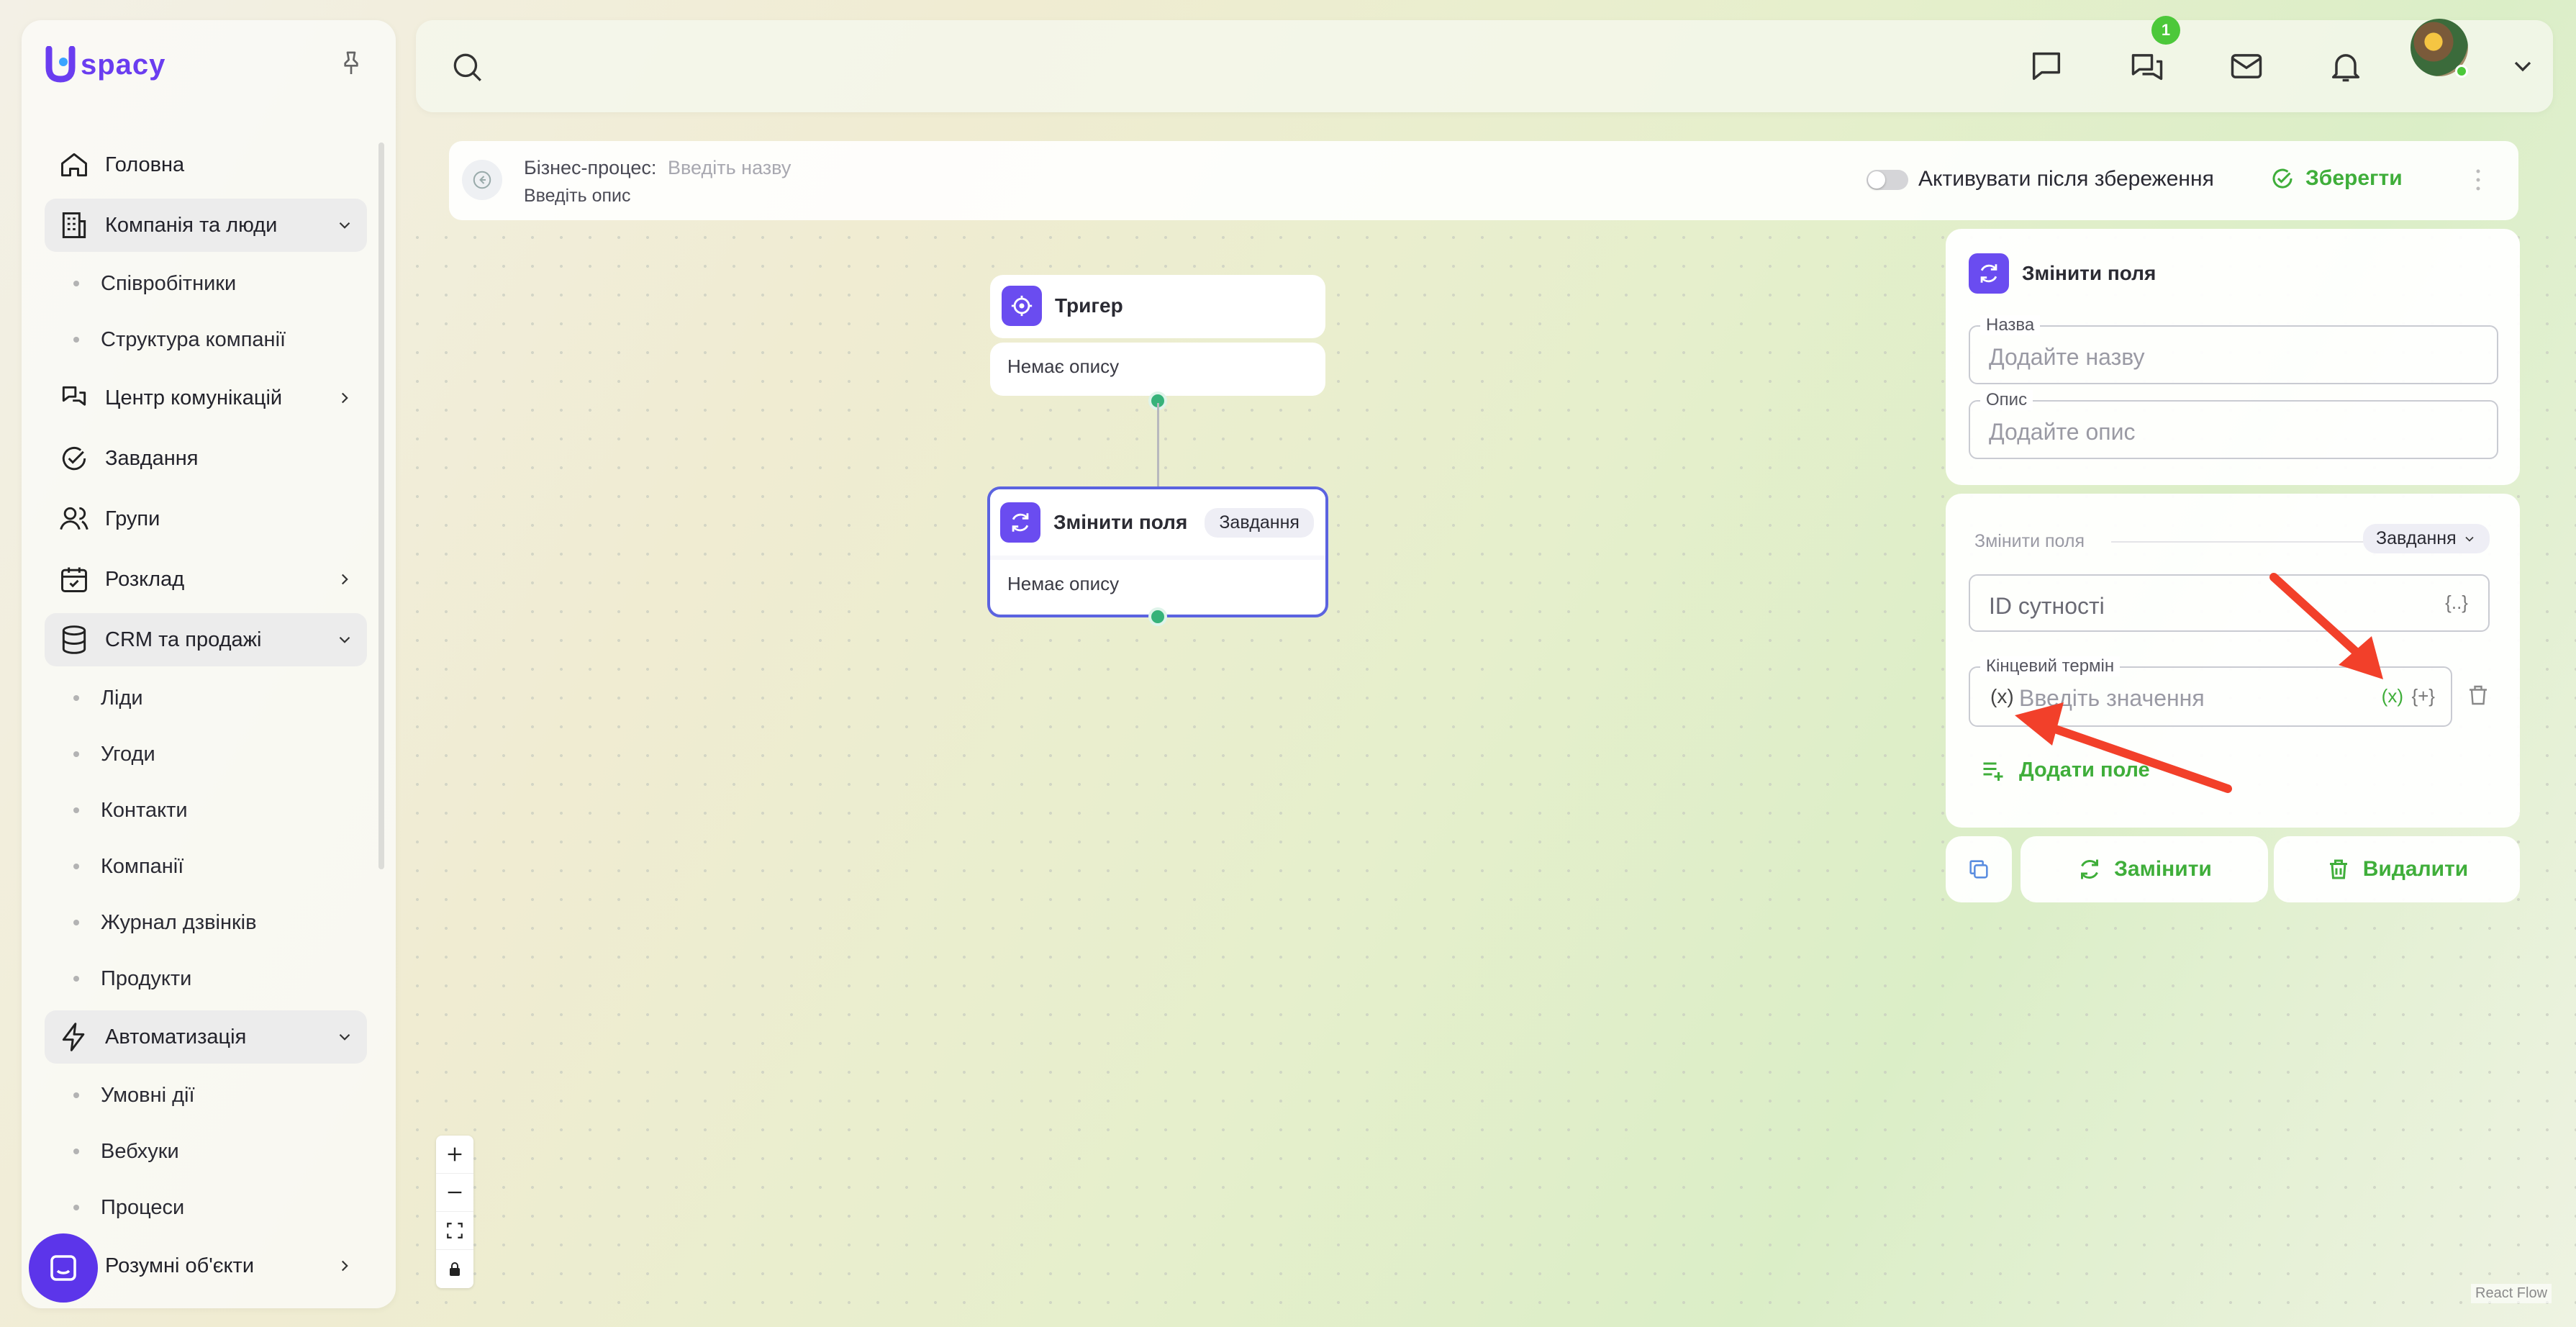  What do you see at coordinates (206, 164) in the screenshot?
I see `sidebar-item-home: Головна` at bounding box center [206, 164].